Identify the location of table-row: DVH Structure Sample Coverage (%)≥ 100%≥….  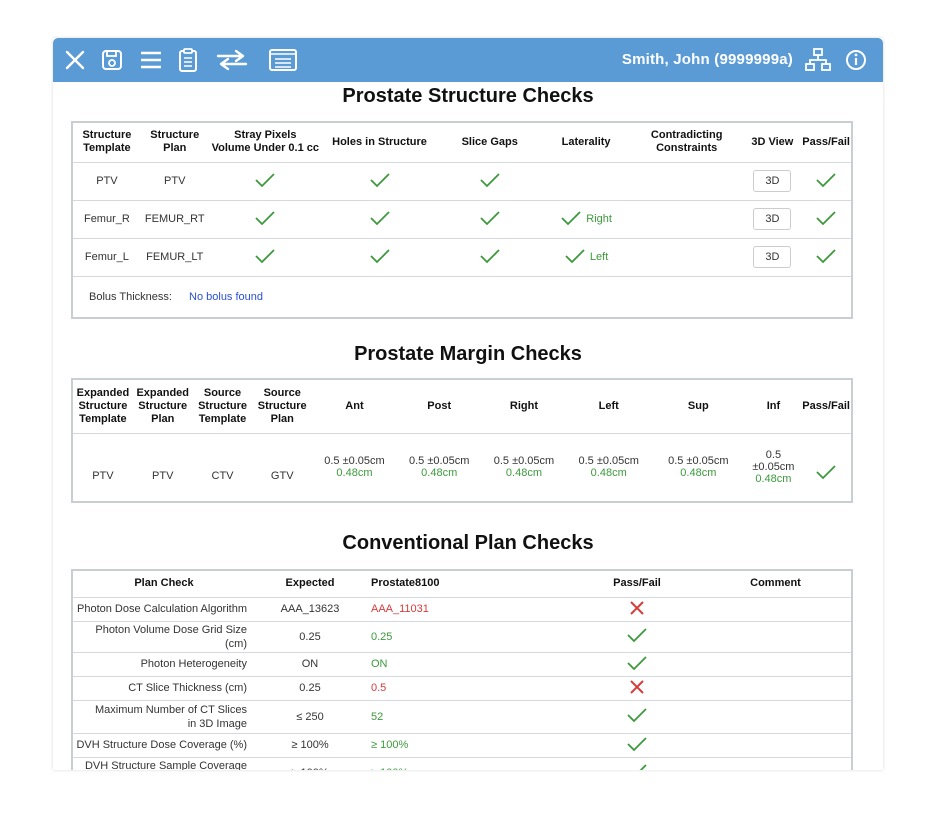
(462, 763).